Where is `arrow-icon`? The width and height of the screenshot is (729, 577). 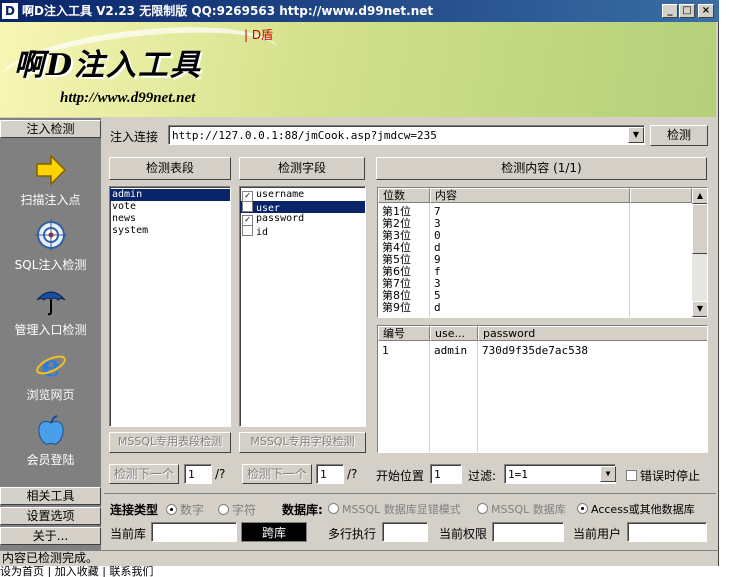
arrow-icon is located at coordinates (50, 170).